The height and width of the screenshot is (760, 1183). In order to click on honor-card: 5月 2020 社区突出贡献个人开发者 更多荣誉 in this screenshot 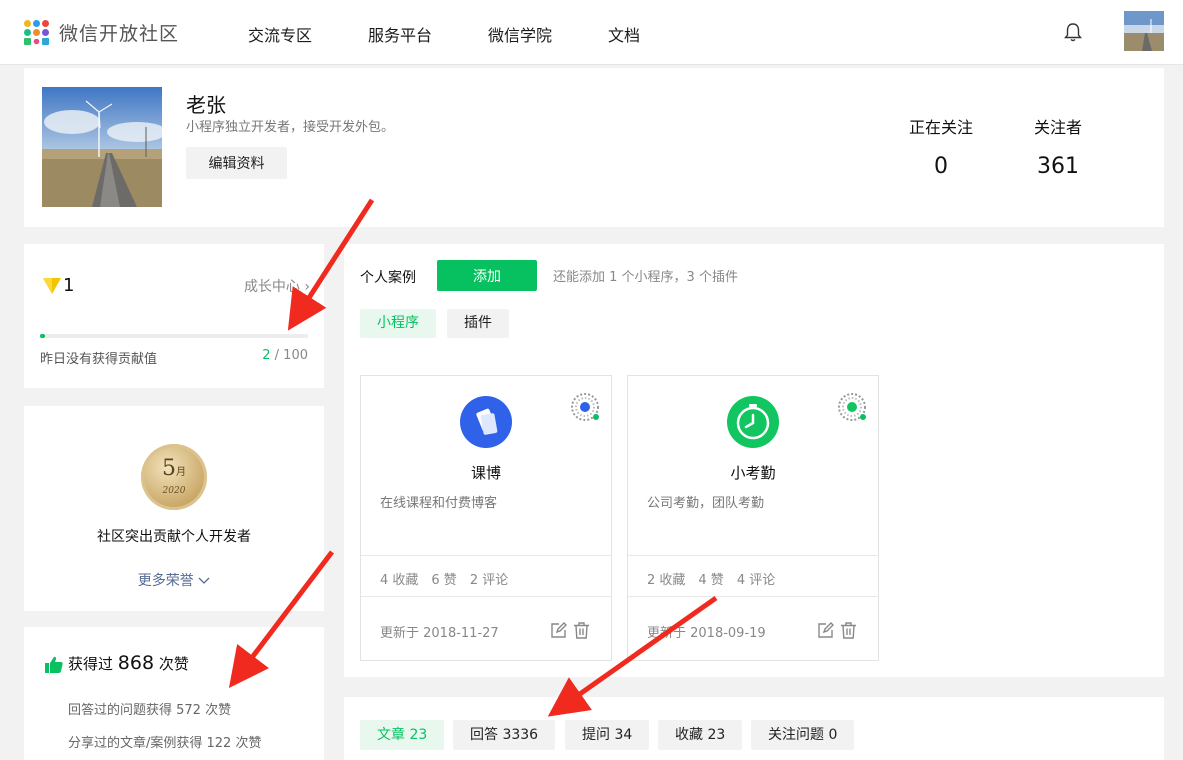, I will do `click(174, 508)`.